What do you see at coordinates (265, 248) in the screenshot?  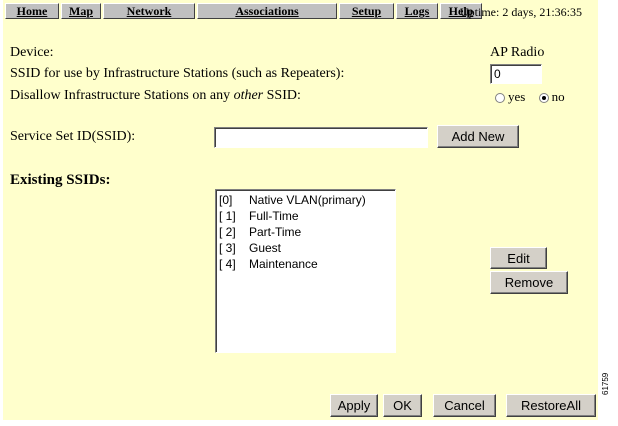 I see `list-item-name: Guest` at bounding box center [265, 248].